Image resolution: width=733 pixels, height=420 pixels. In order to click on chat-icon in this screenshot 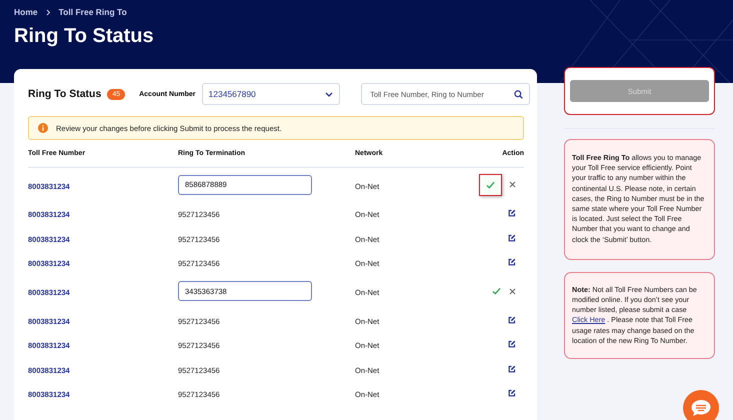, I will do `click(701, 408)`.